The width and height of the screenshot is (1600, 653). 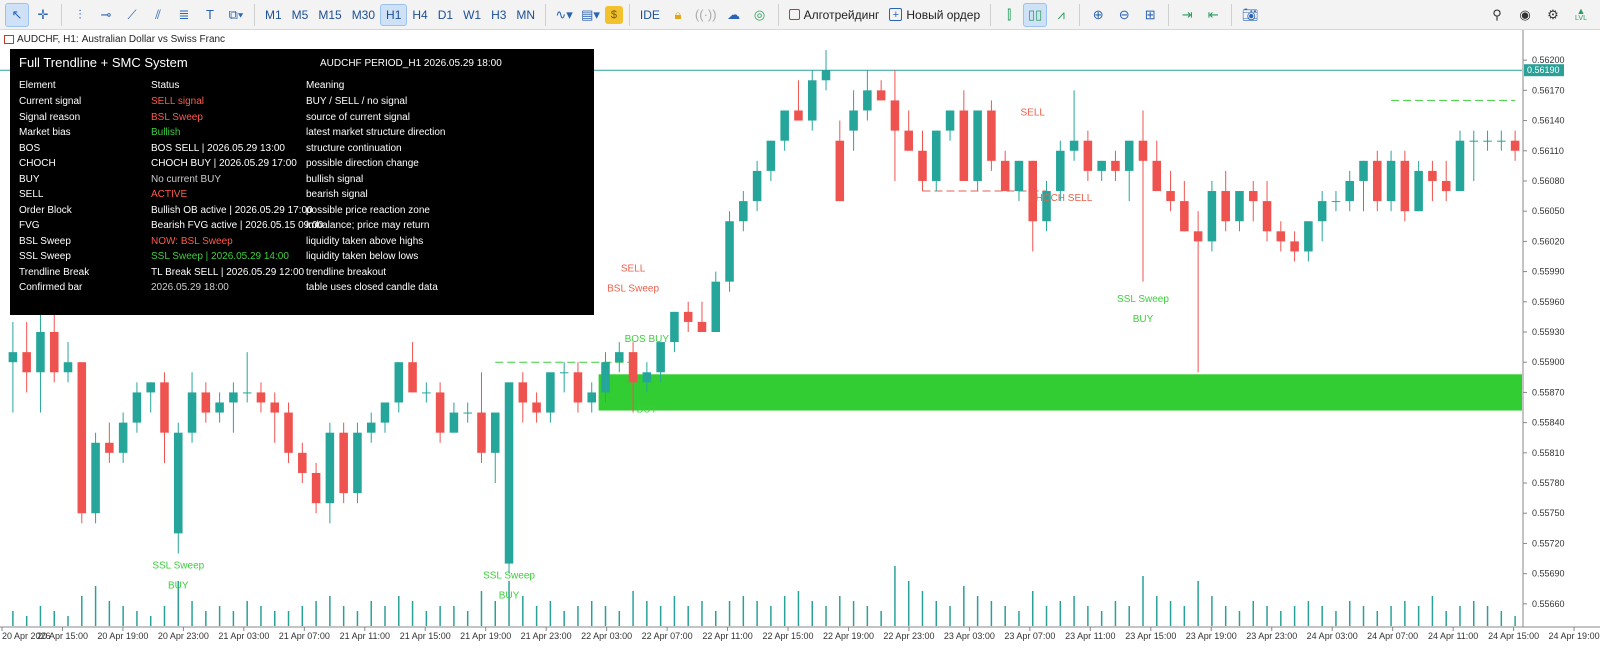 What do you see at coordinates (411, 63) in the screenshot?
I see `panel-subtitle: AUDCHF PERIOD_H1 2026.05.29 18:00` at bounding box center [411, 63].